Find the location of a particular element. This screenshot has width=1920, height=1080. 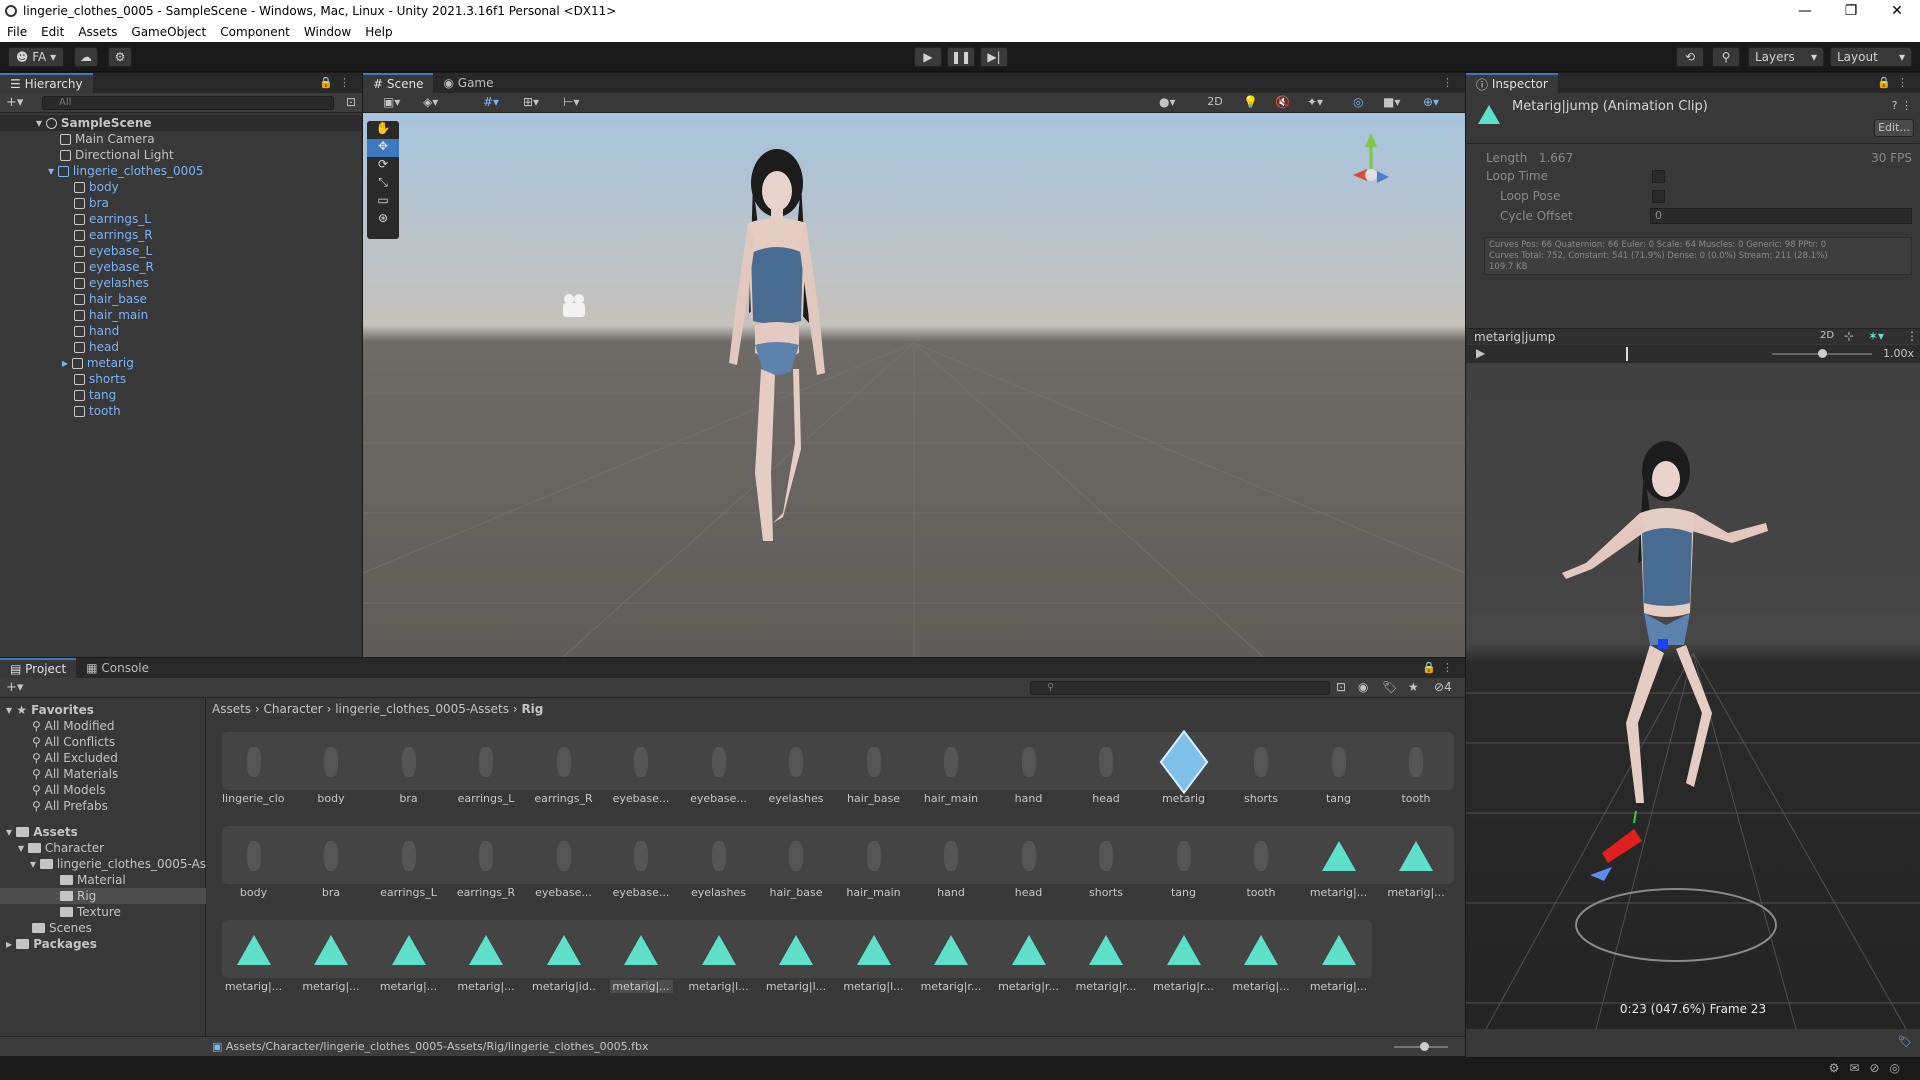

filter-icon: ⊡ is located at coordinates (351, 102).